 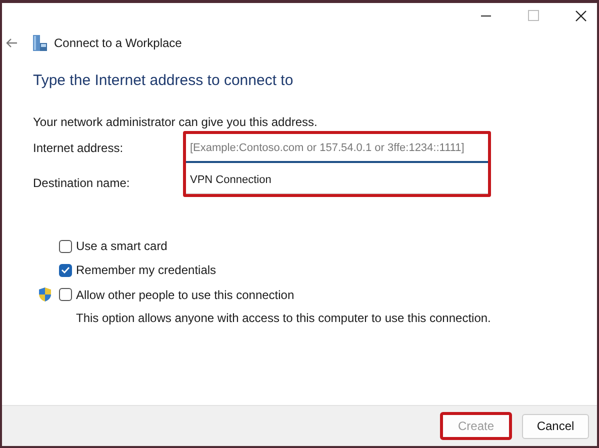 I want to click on page-heading: Type the Internet address to connect to, so click(x=163, y=80).